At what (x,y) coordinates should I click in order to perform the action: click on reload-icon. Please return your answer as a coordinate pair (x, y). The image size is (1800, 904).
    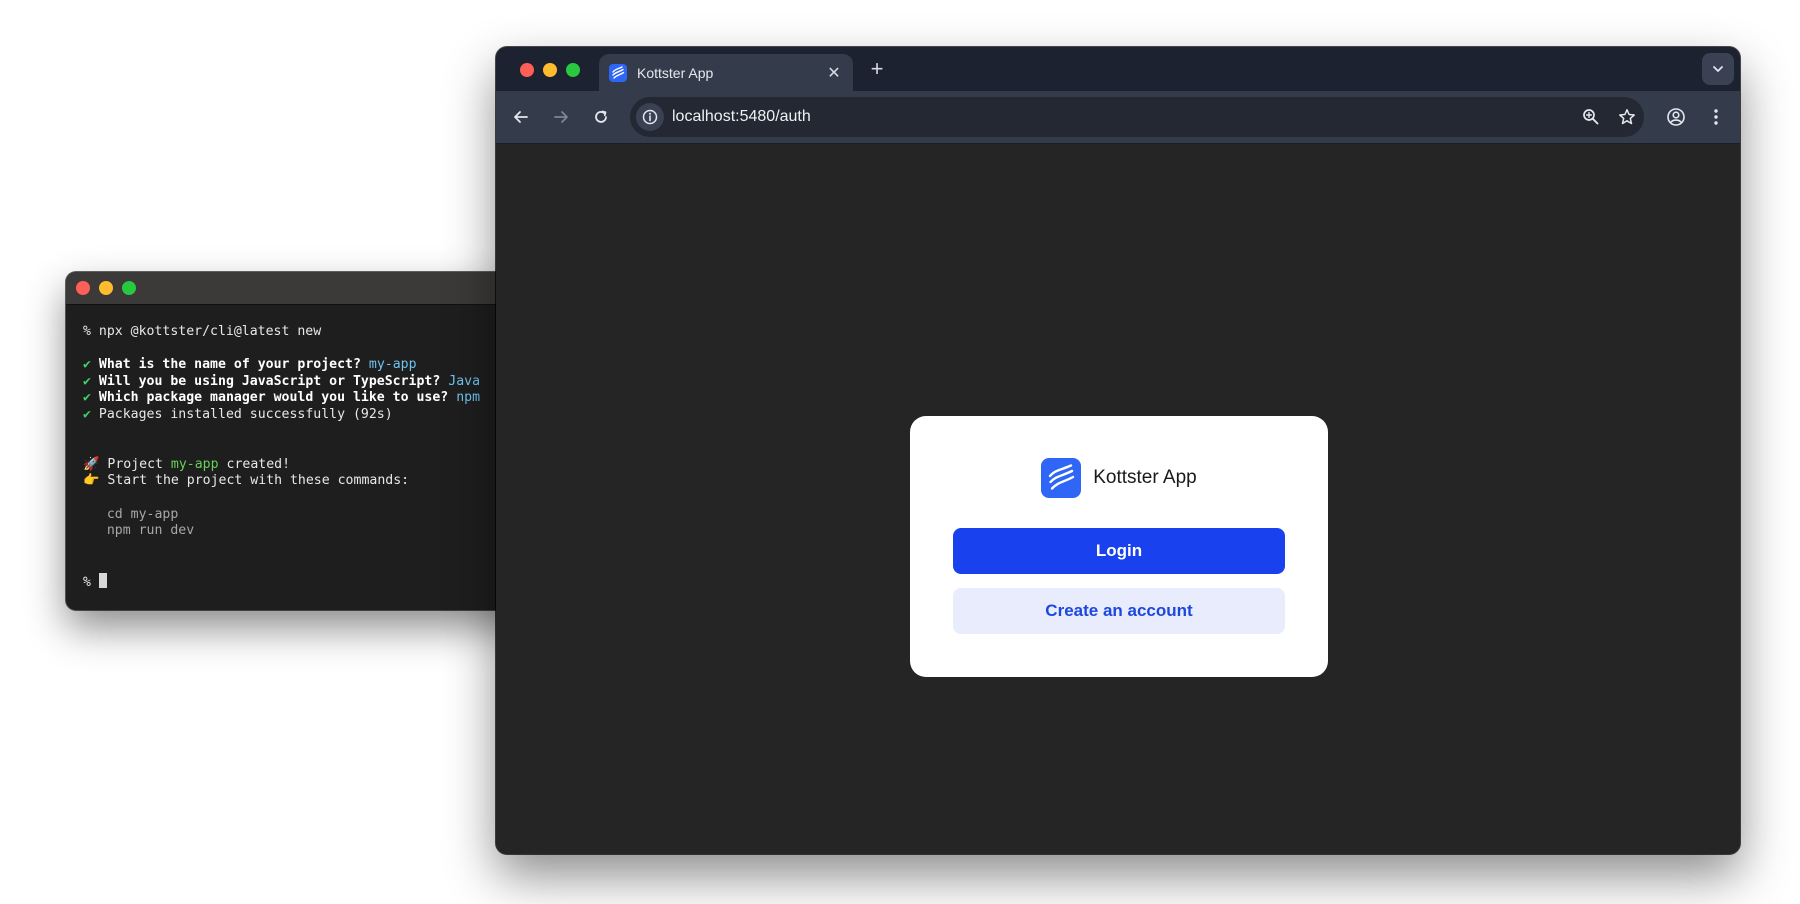
    Looking at the image, I should click on (601, 116).